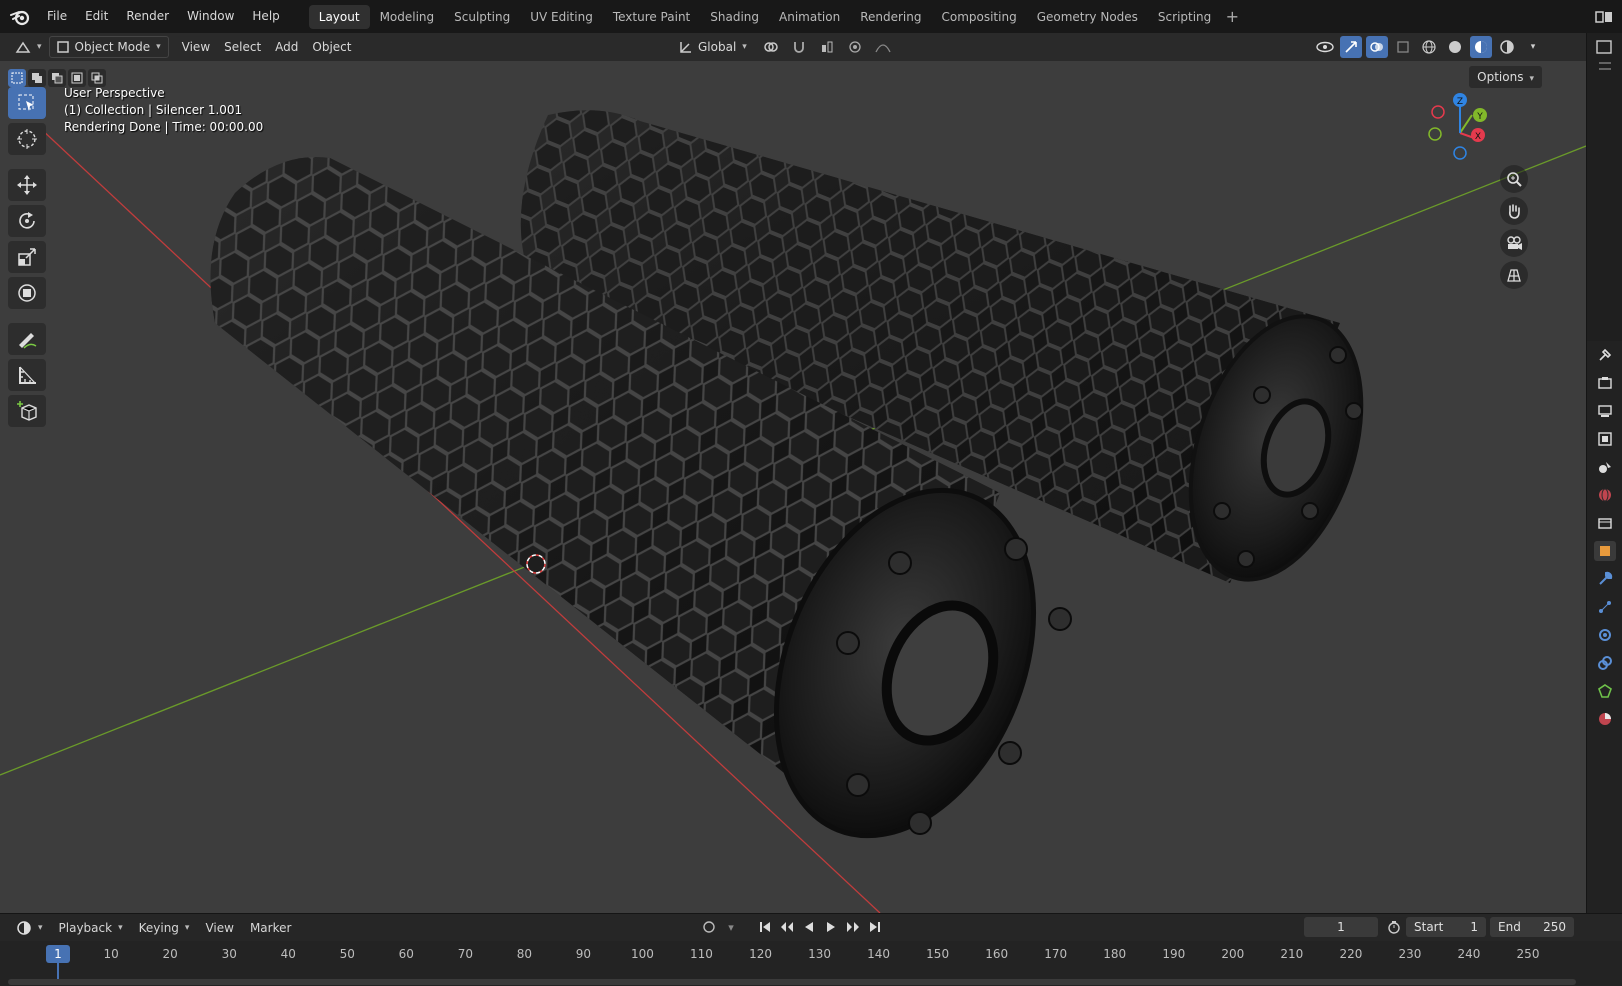  Describe the element at coordinates (1429, 47) in the screenshot. I see `wireframe-shading-icon` at that location.